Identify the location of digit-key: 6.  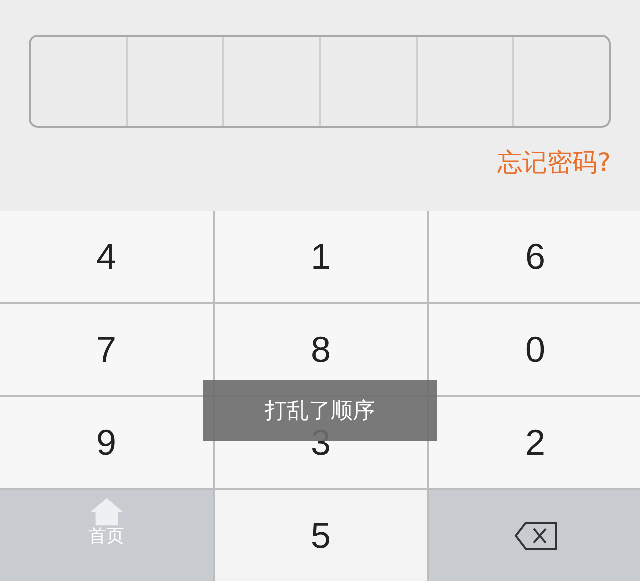
(534, 256).